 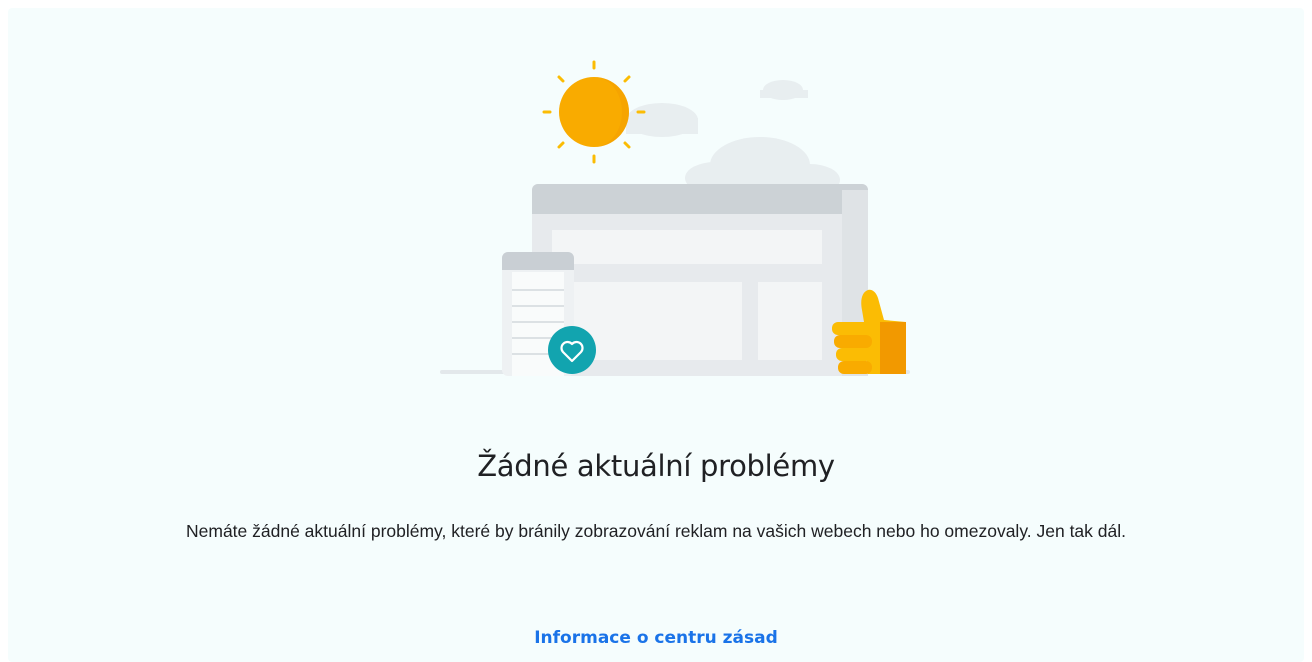 I want to click on heart-icon, so click(x=572, y=350).